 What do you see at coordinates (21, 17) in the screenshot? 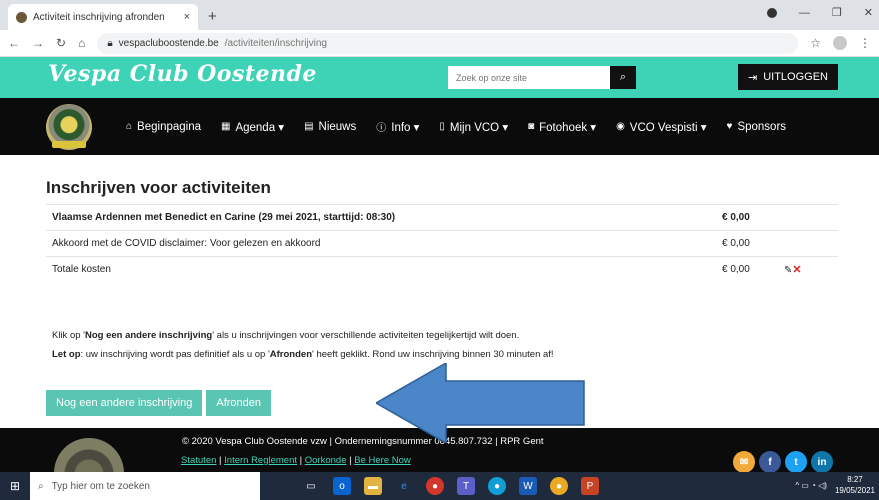
I see `site-favicon-icon` at bounding box center [21, 17].